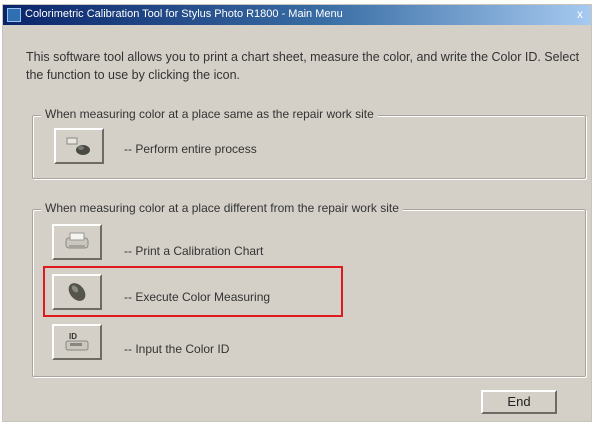  Describe the element at coordinates (14, 15) in the screenshot. I see `app-icon` at that location.